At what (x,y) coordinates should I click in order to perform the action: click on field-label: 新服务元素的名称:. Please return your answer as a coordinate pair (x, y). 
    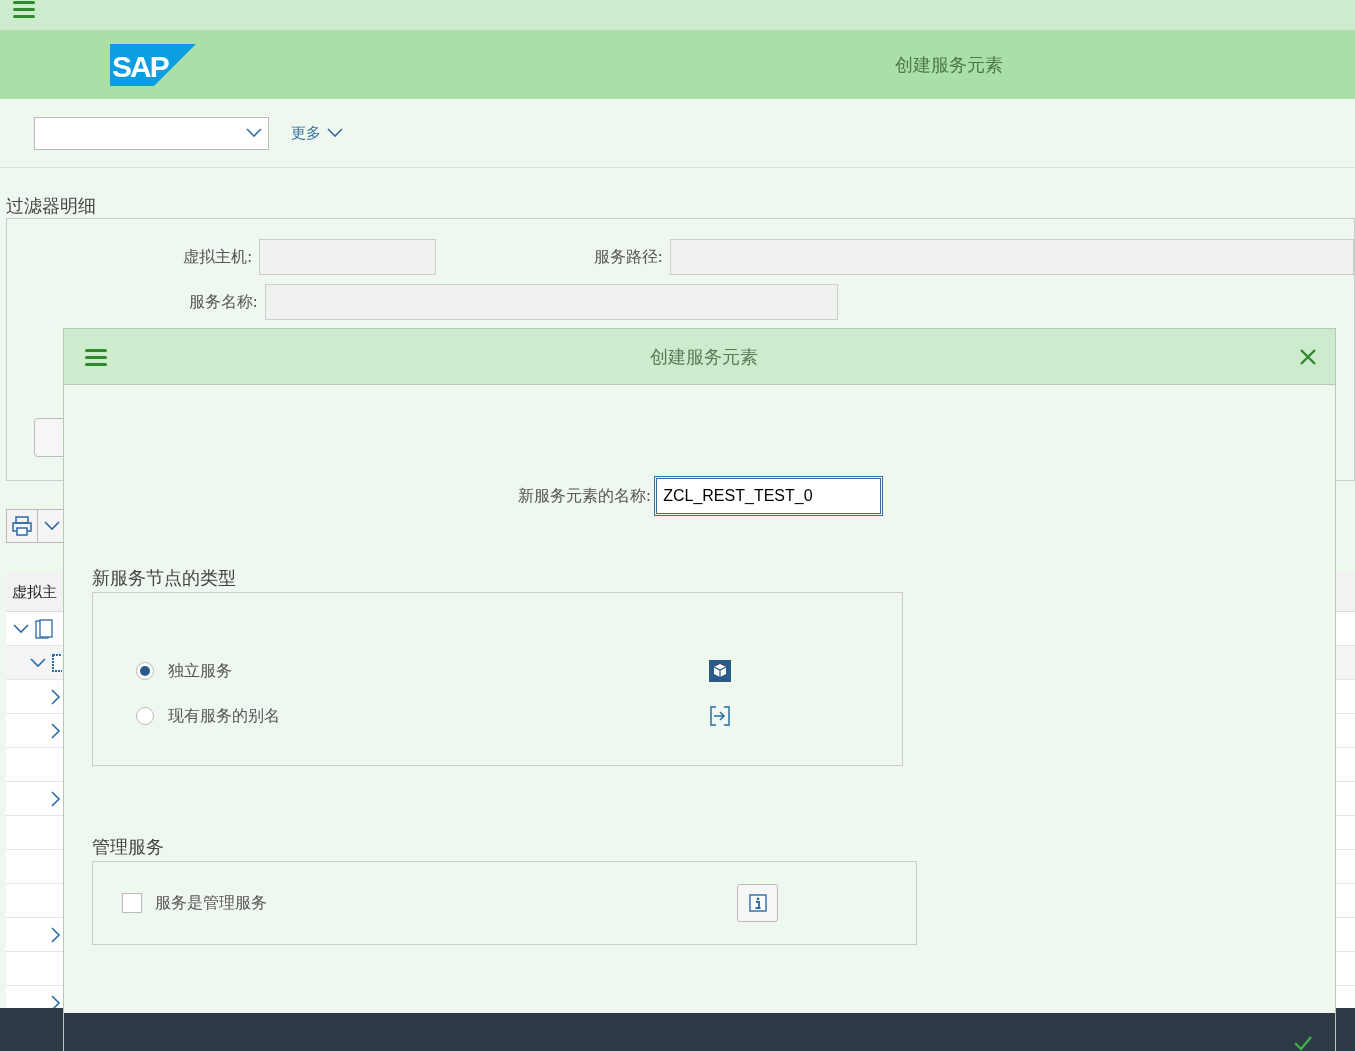
    Looking at the image, I should click on (584, 496).